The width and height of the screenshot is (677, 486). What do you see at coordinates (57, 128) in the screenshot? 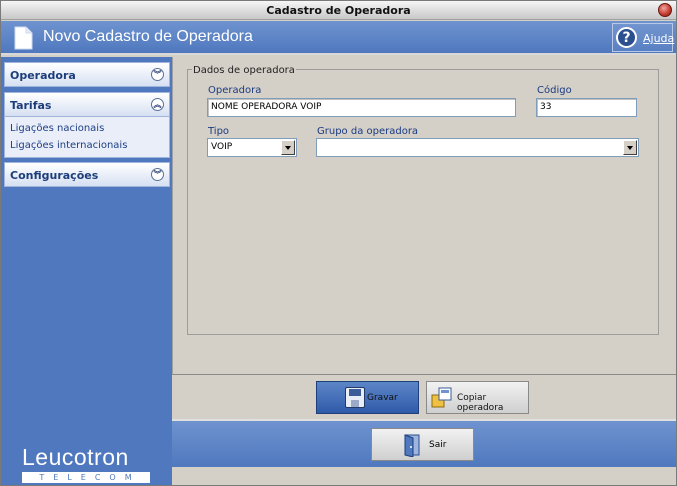
I see `sidebar-item-ligacoes-nacionais: Ligações nacionais` at bounding box center [57, 128].